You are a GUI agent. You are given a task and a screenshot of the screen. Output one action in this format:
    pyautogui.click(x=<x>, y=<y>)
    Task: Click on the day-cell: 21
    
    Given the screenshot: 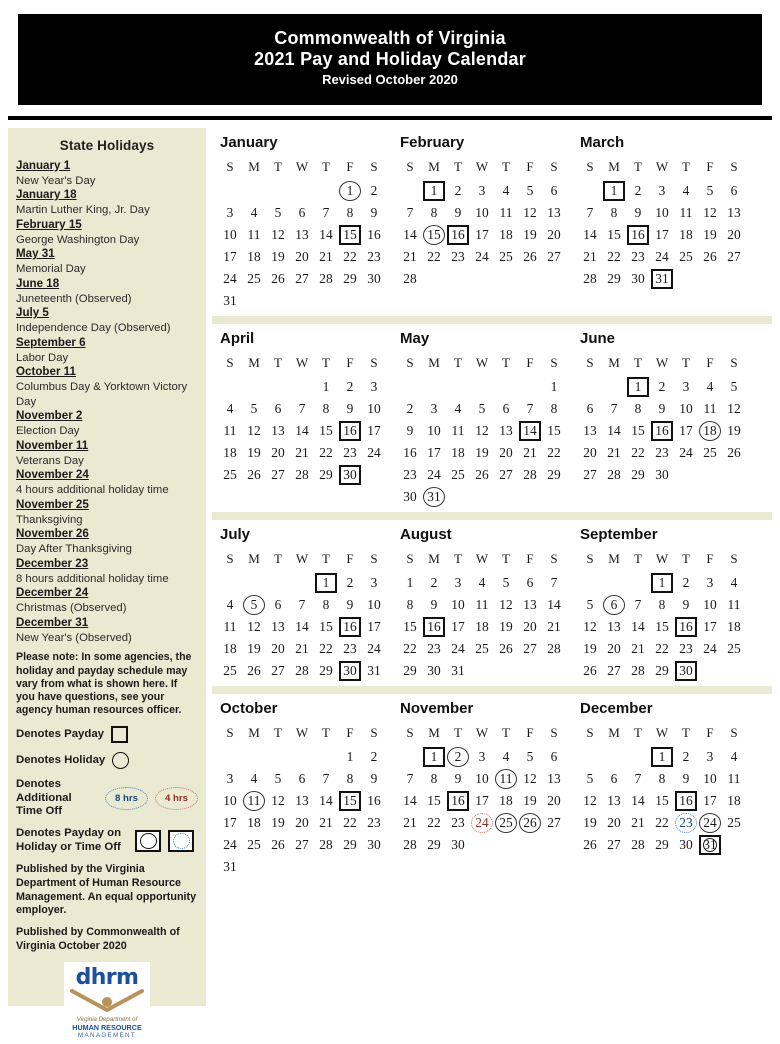 What is the action you would take?
    pyautogui.click(x=590, y=256)
    